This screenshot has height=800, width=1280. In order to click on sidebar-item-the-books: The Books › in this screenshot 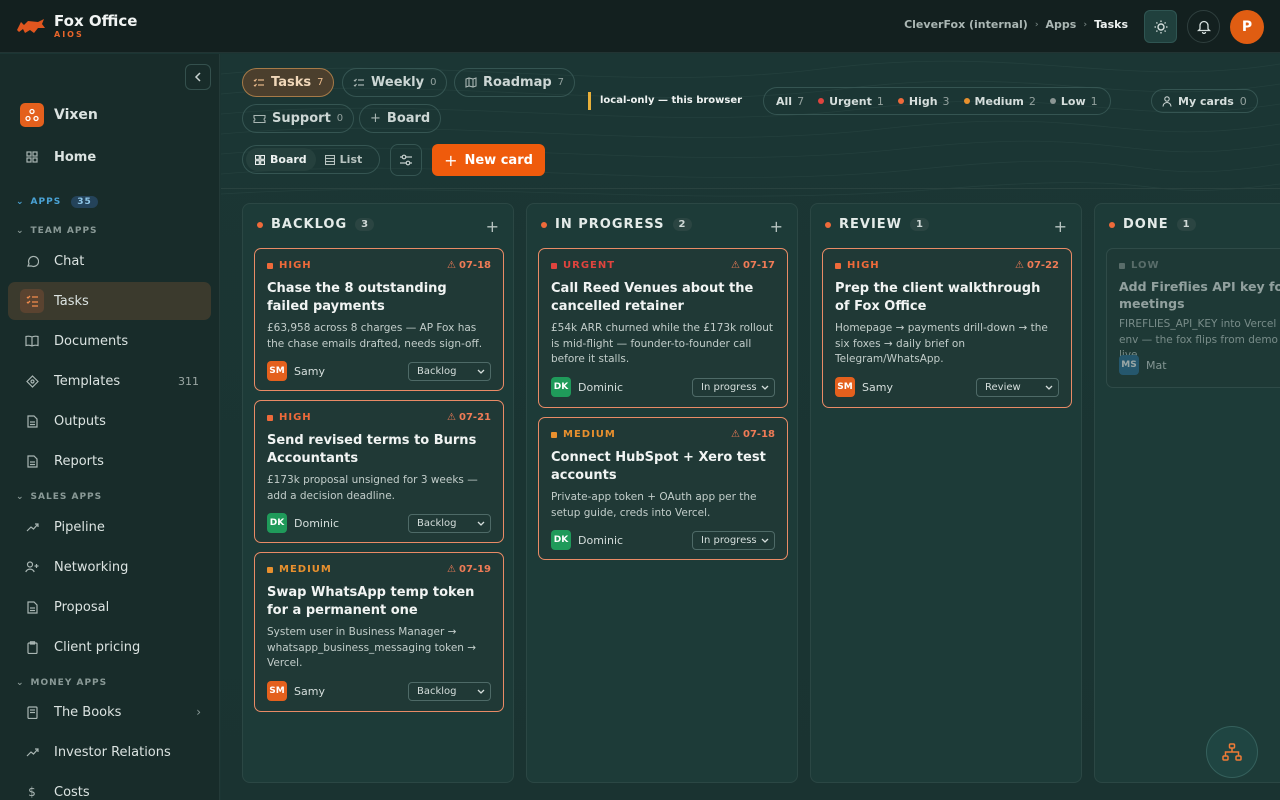, I will do `click(109, 712)`.